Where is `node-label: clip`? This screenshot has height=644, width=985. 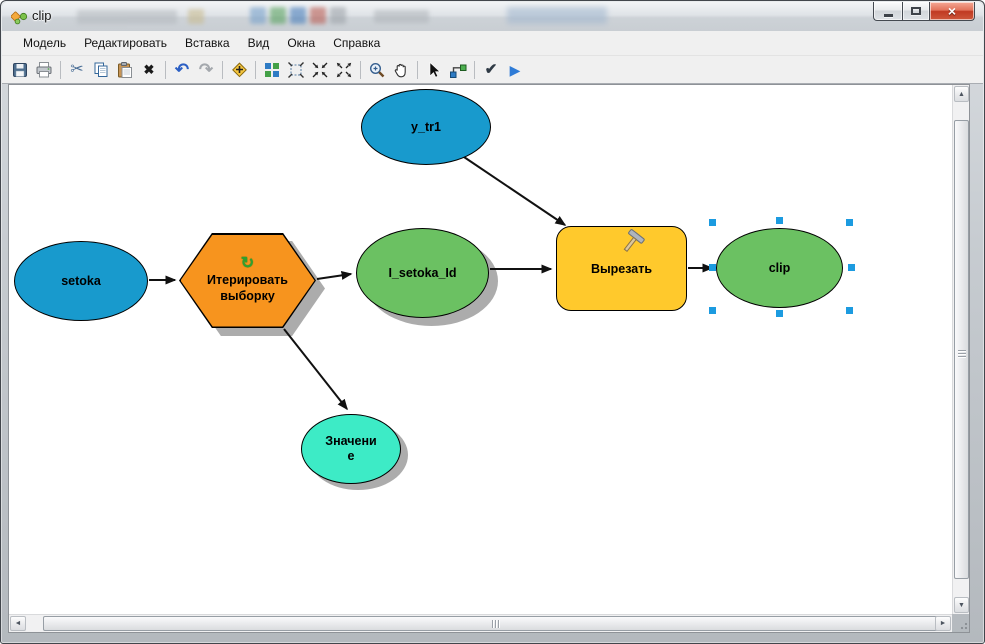
node-label: clip is located at coordinates (779, 268).